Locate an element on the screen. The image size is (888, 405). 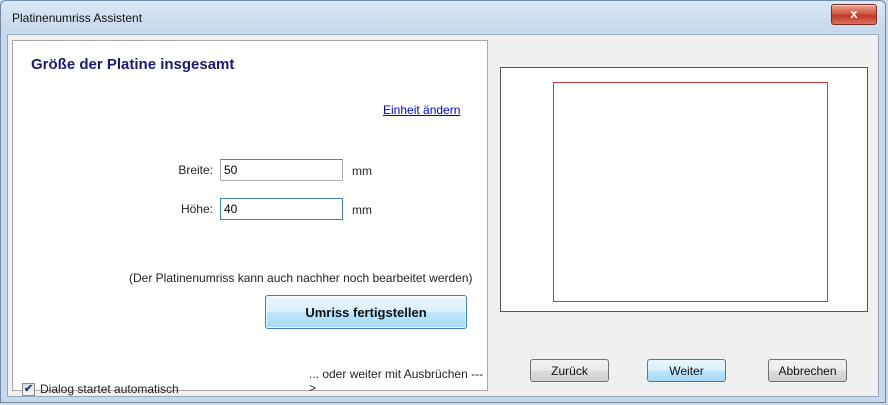
close-icon: x is located at coordinates (854, 13).